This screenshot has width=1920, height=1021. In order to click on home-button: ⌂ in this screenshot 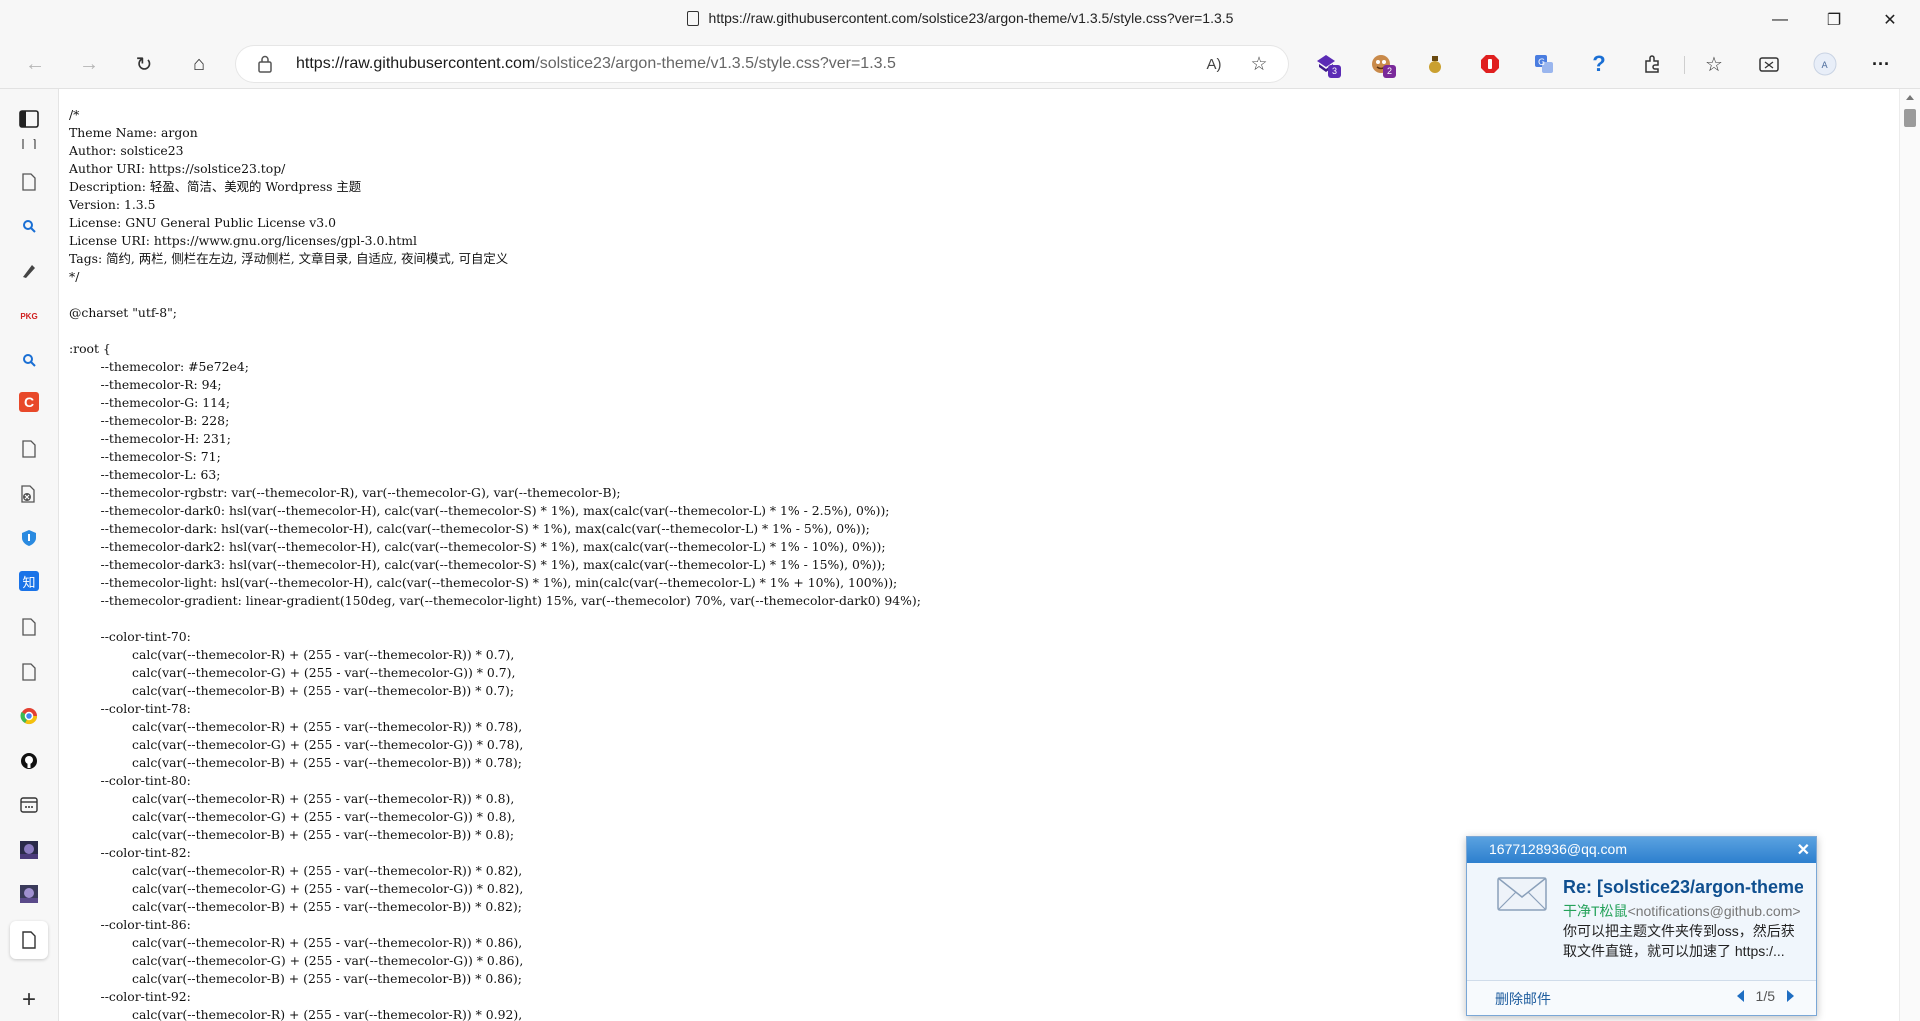, I will do `click(199, 64)`.